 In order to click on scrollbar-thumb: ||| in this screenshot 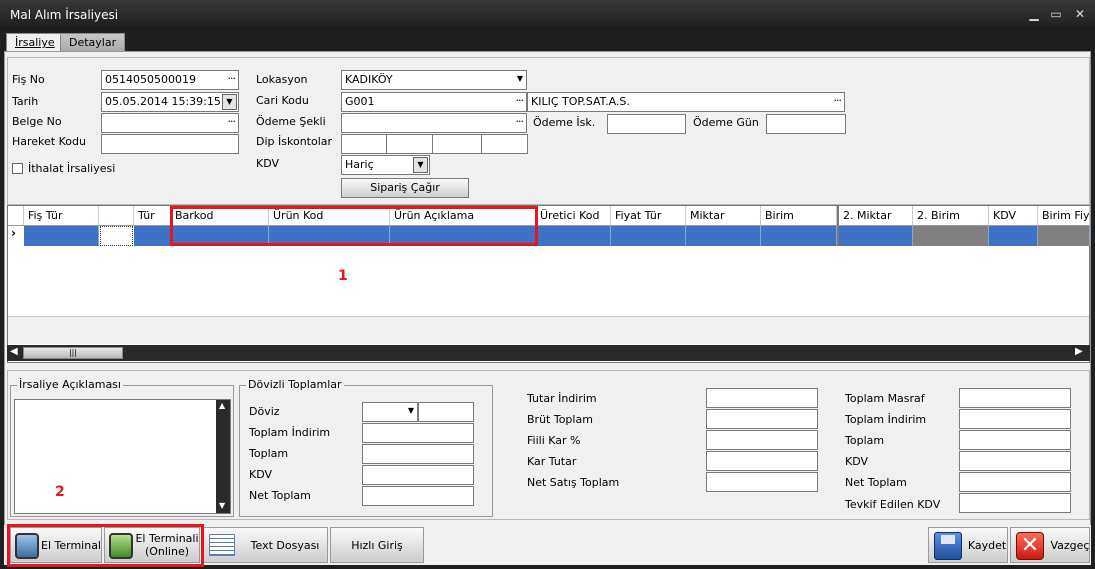, I will do `click(73, 353)`.